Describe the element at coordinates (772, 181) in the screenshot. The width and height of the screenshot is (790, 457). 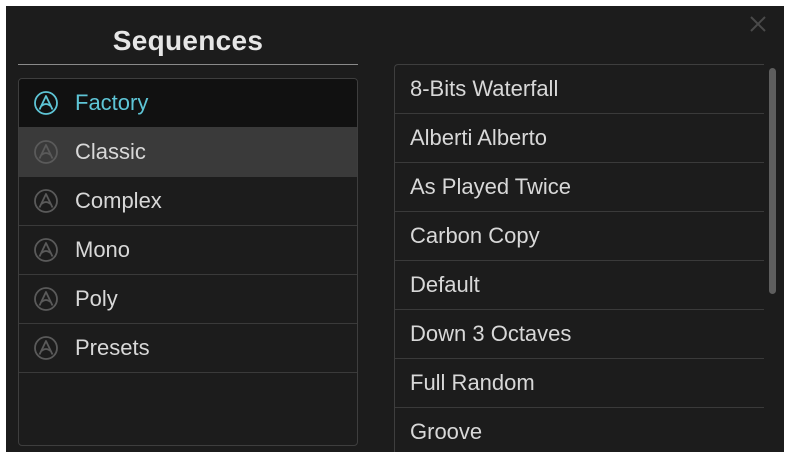
I see `scrollbar-thumb` at that location.